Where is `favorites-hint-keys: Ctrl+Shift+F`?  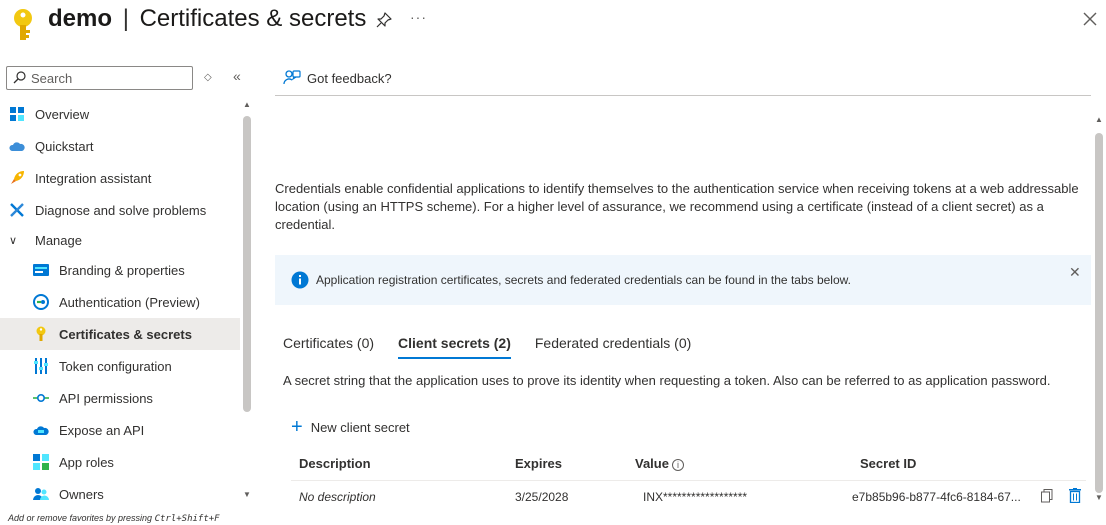 favorites-hint-keys: Ctrl+Shift+F is located at coordinates (187, 519).